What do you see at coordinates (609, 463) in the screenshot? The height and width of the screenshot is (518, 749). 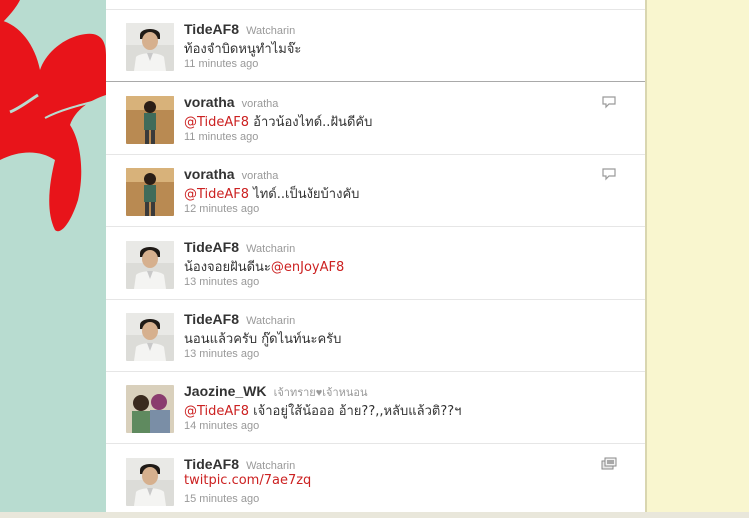 I see `media-icon` at bounding box center [609, 463].